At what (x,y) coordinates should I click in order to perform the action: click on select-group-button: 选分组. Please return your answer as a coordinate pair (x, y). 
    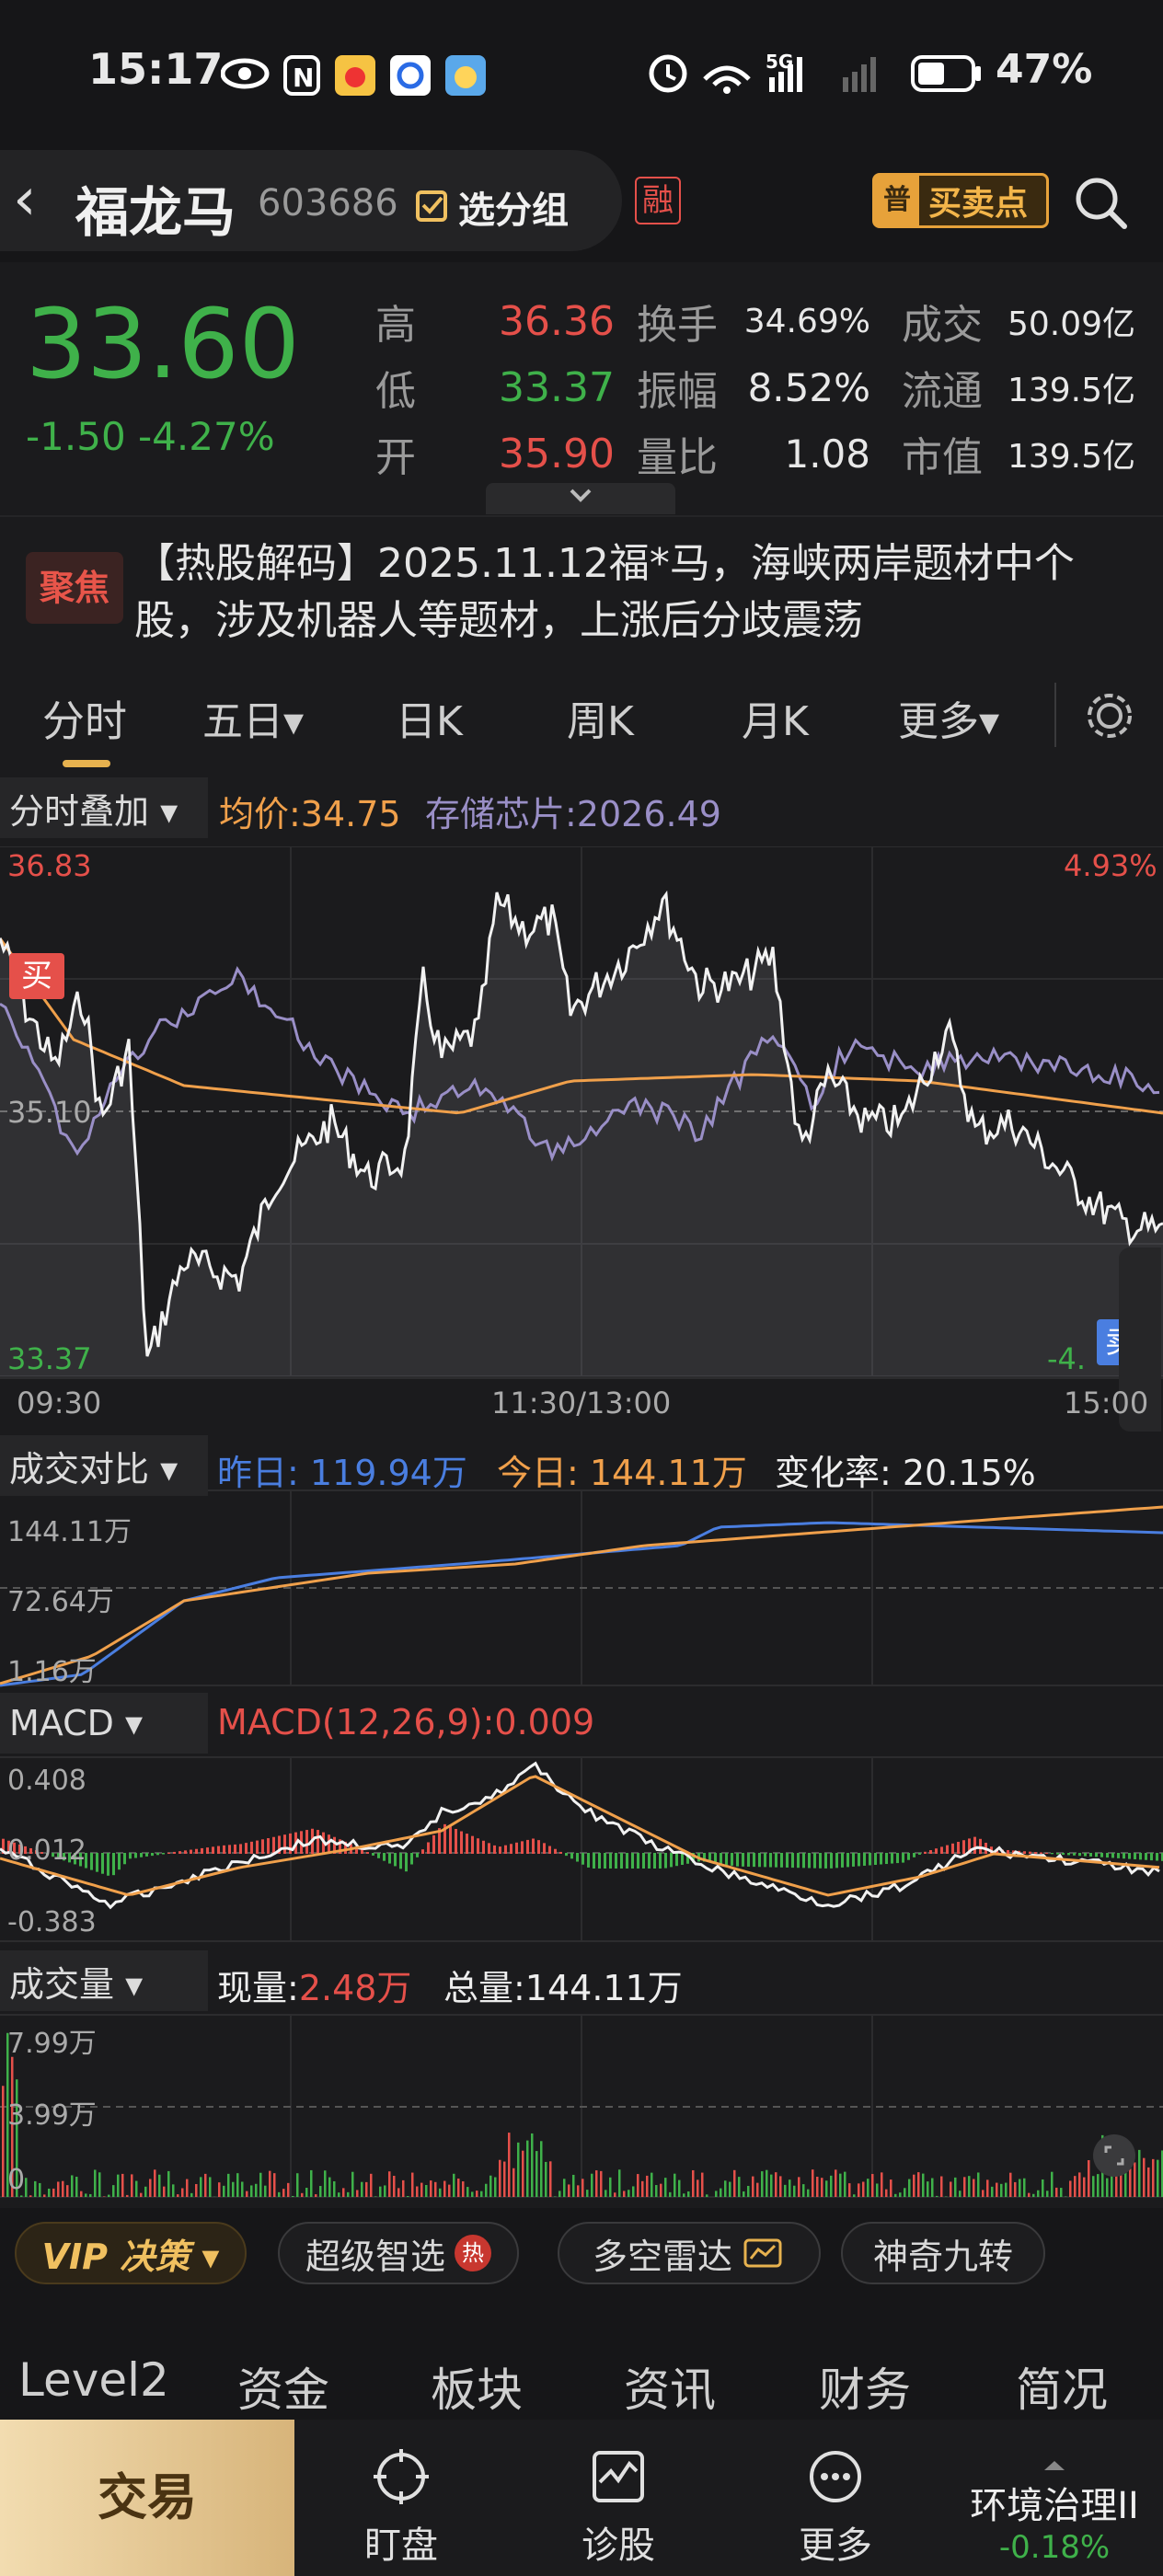
    Looking at the image, I should click on (492, 207).